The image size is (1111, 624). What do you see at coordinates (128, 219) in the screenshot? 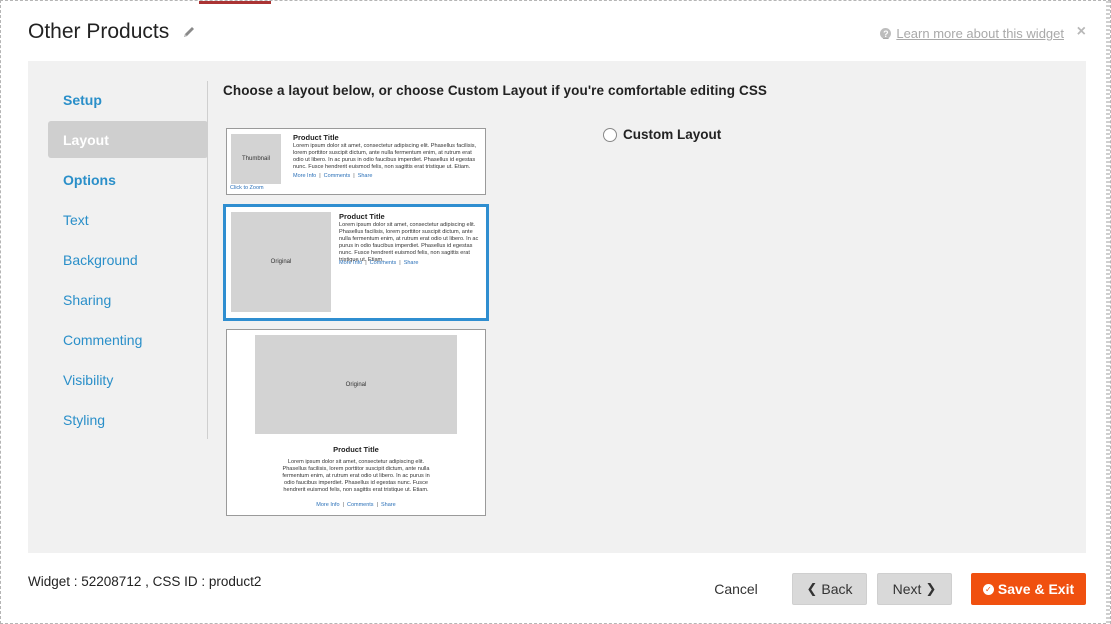
I see `sidebar-item-text: Text` at bounding box center [128, 219].